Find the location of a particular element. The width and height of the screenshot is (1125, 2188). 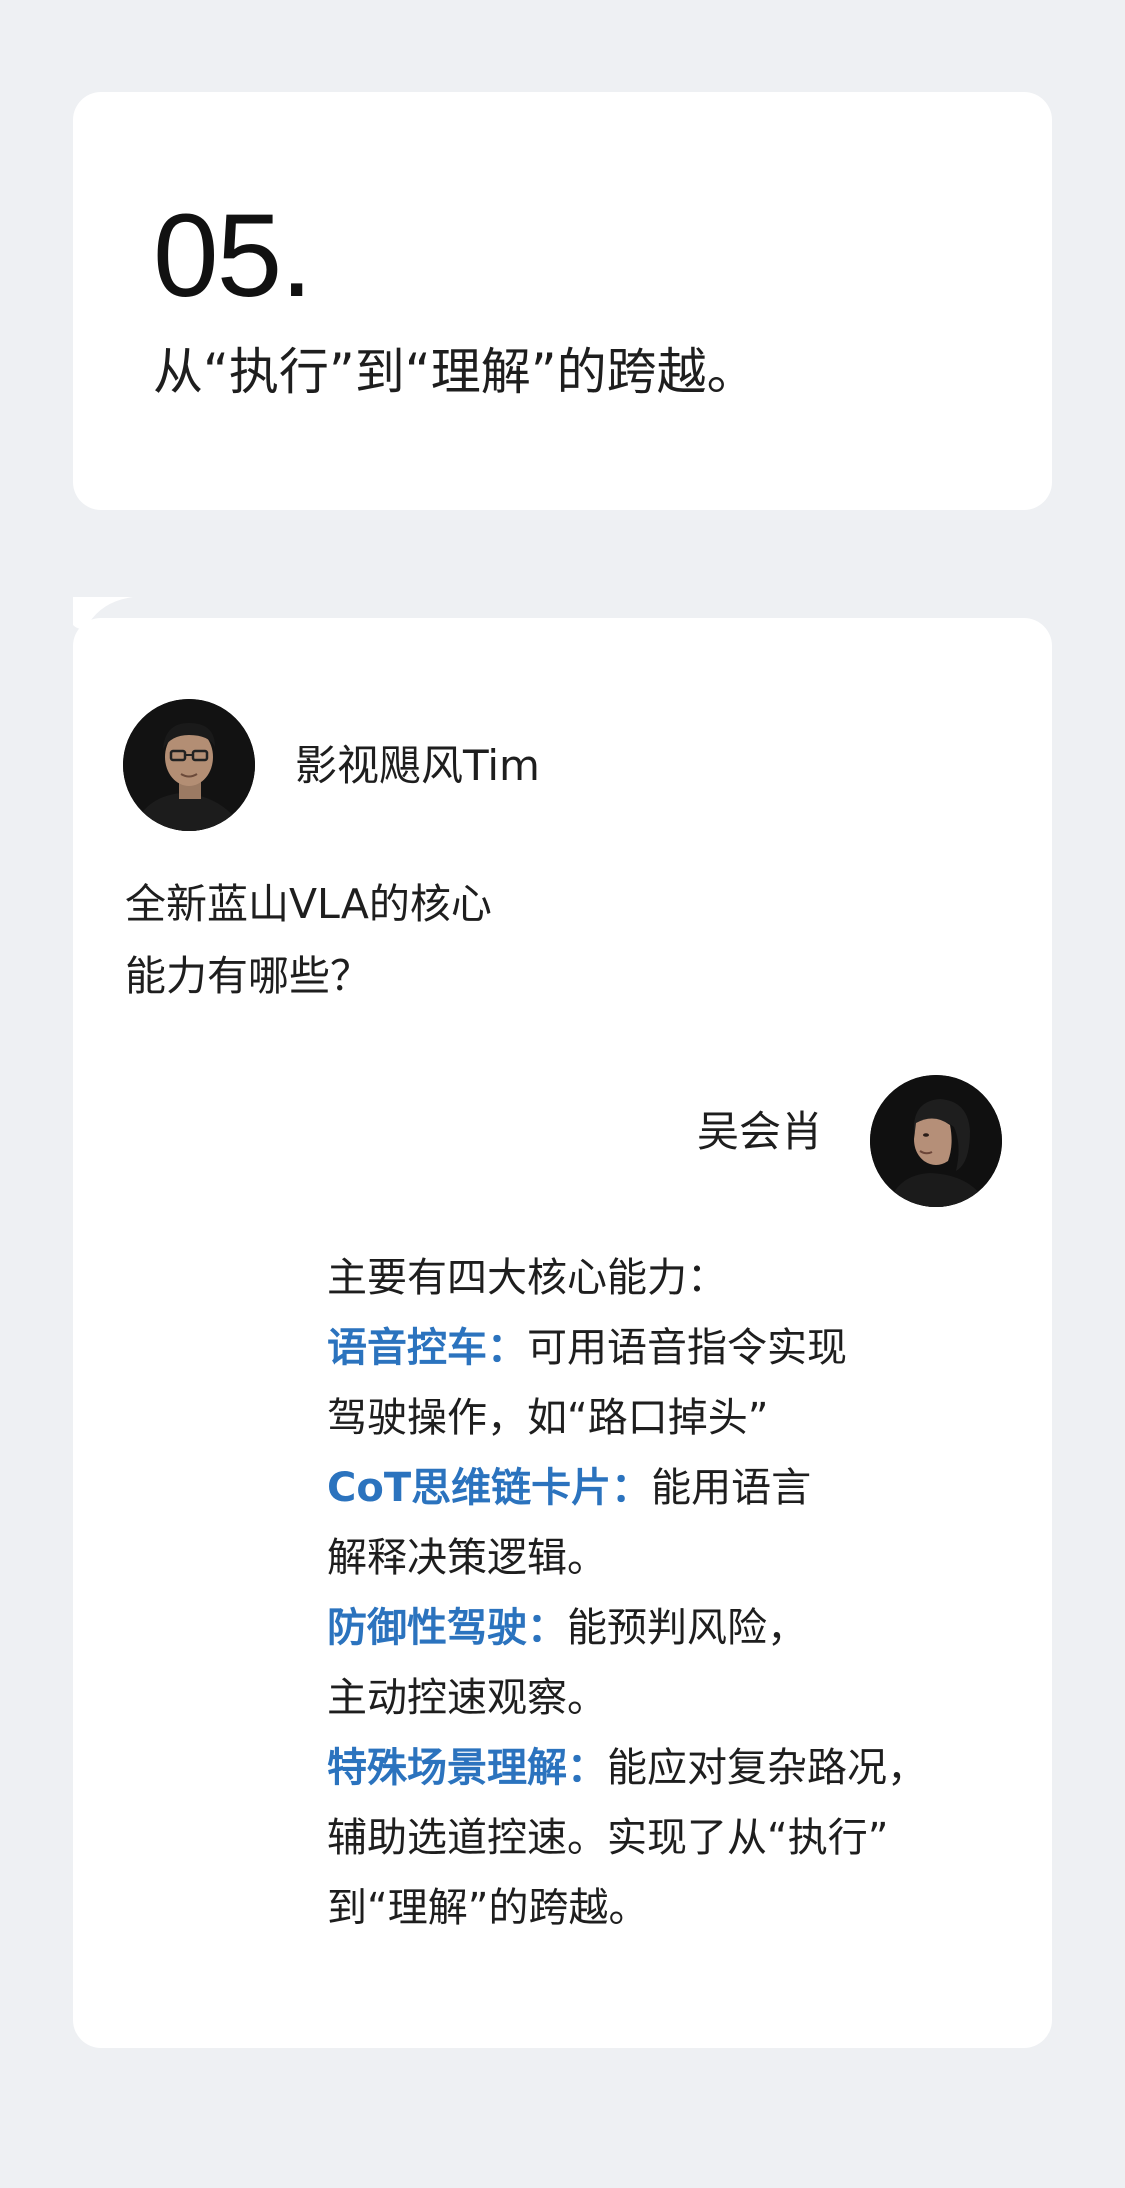

answer-intro: 主要有四大核心能力： is located at coordinates (527, 1278).